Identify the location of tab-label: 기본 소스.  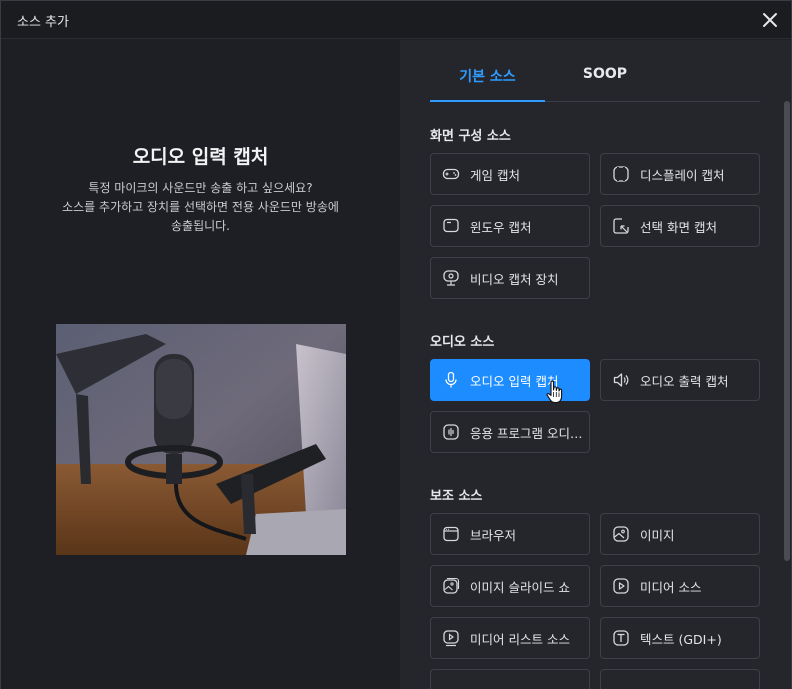
(487, 77).